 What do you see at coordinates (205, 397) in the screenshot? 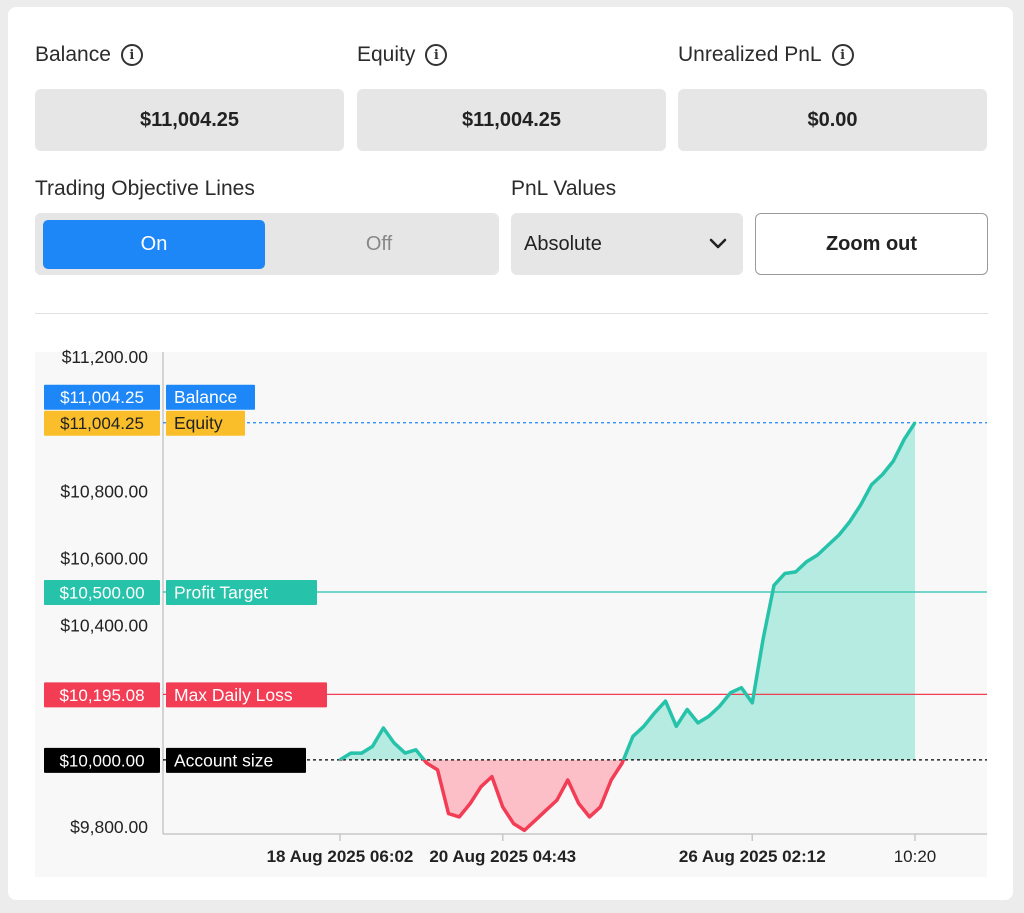
I see `balance-name-label: Balance` at bounding box center [205, 397].